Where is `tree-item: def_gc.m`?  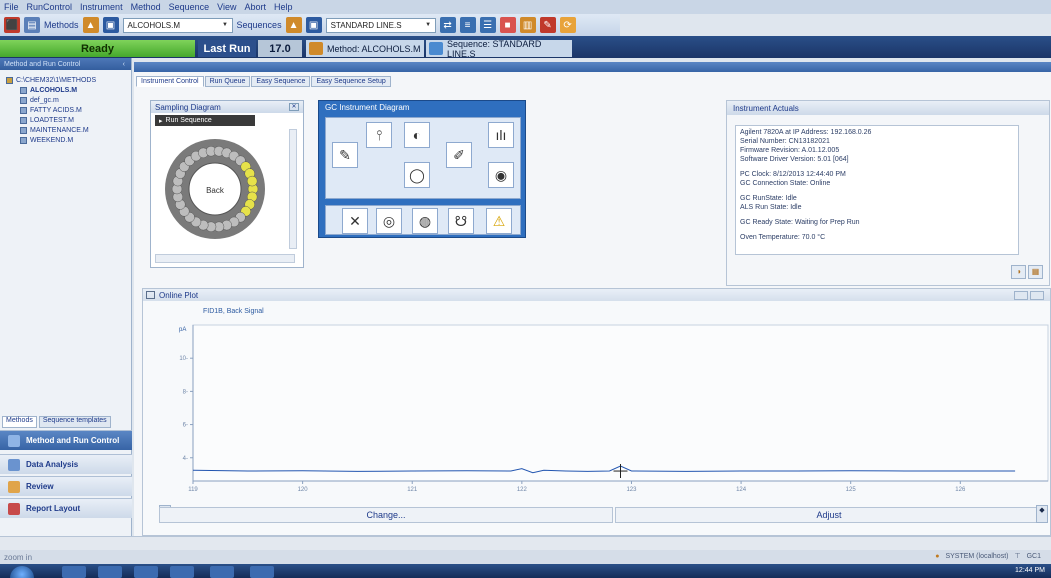
tree-item: def_gc.m is located at coordinates (68, 101).